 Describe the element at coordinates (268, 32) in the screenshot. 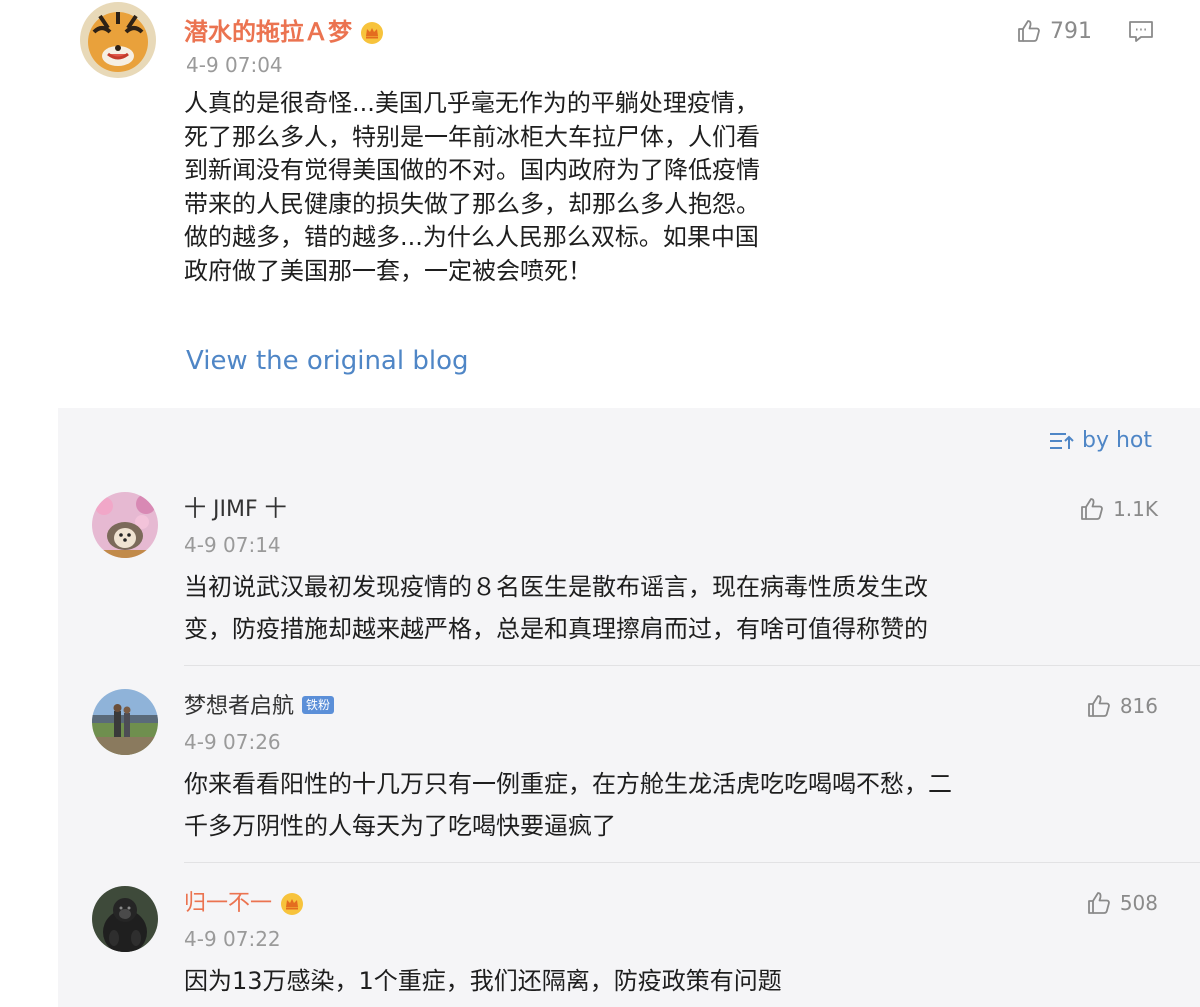

I see `username-text: 潜水的拖拉Ａ梦` at that location.